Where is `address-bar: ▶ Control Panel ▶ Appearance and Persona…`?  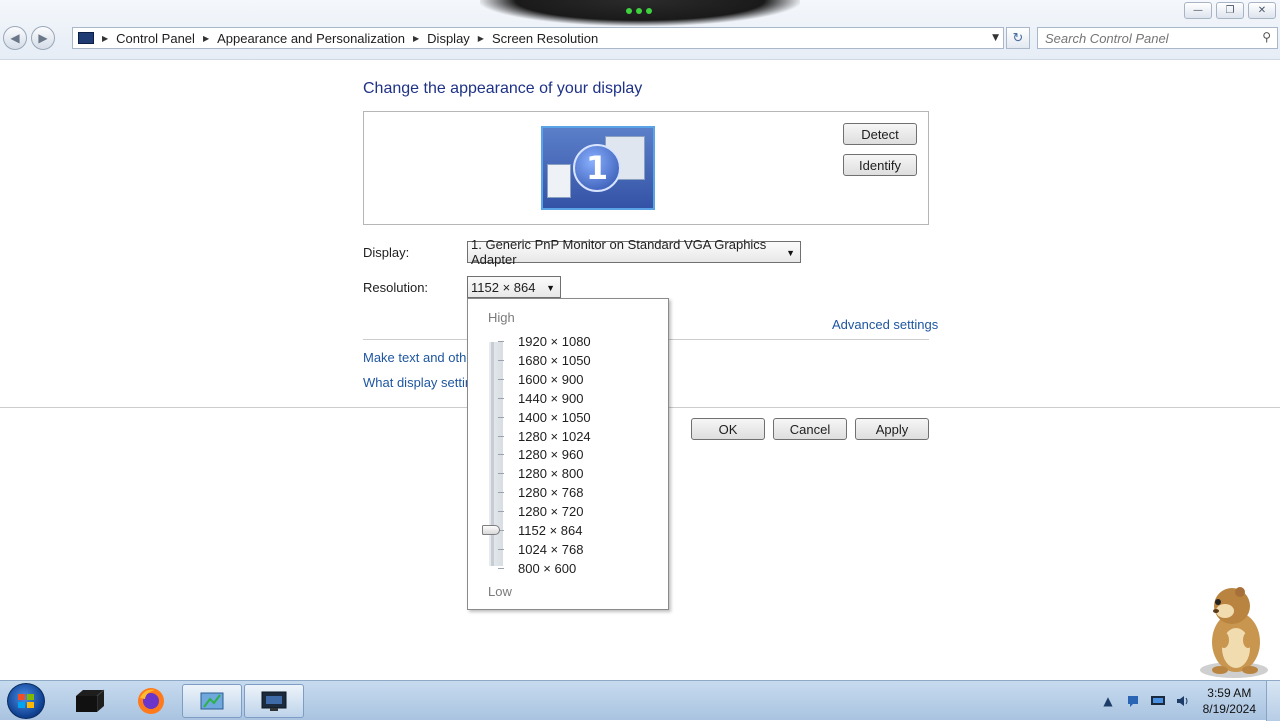 address-bar: ▶ Control Panel ▶ Appearance and Persona… is located at coordinates (538, 38).